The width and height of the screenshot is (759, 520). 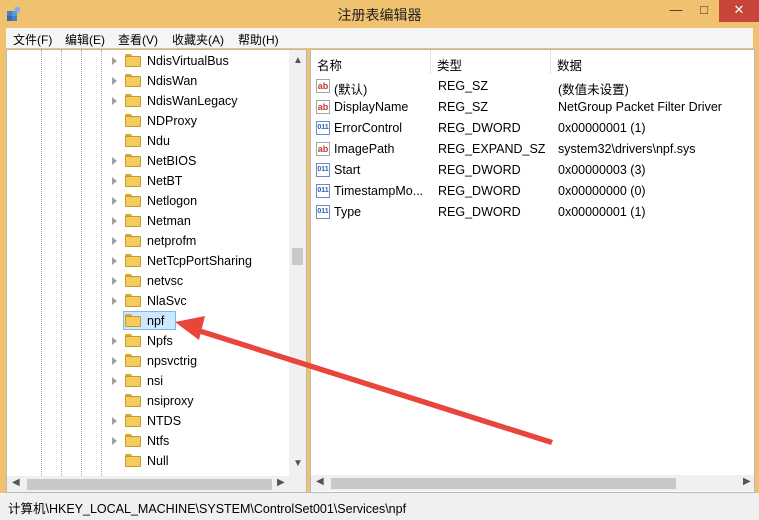 I want to click on tree-item-label: Null, so click(x=158, y=461).